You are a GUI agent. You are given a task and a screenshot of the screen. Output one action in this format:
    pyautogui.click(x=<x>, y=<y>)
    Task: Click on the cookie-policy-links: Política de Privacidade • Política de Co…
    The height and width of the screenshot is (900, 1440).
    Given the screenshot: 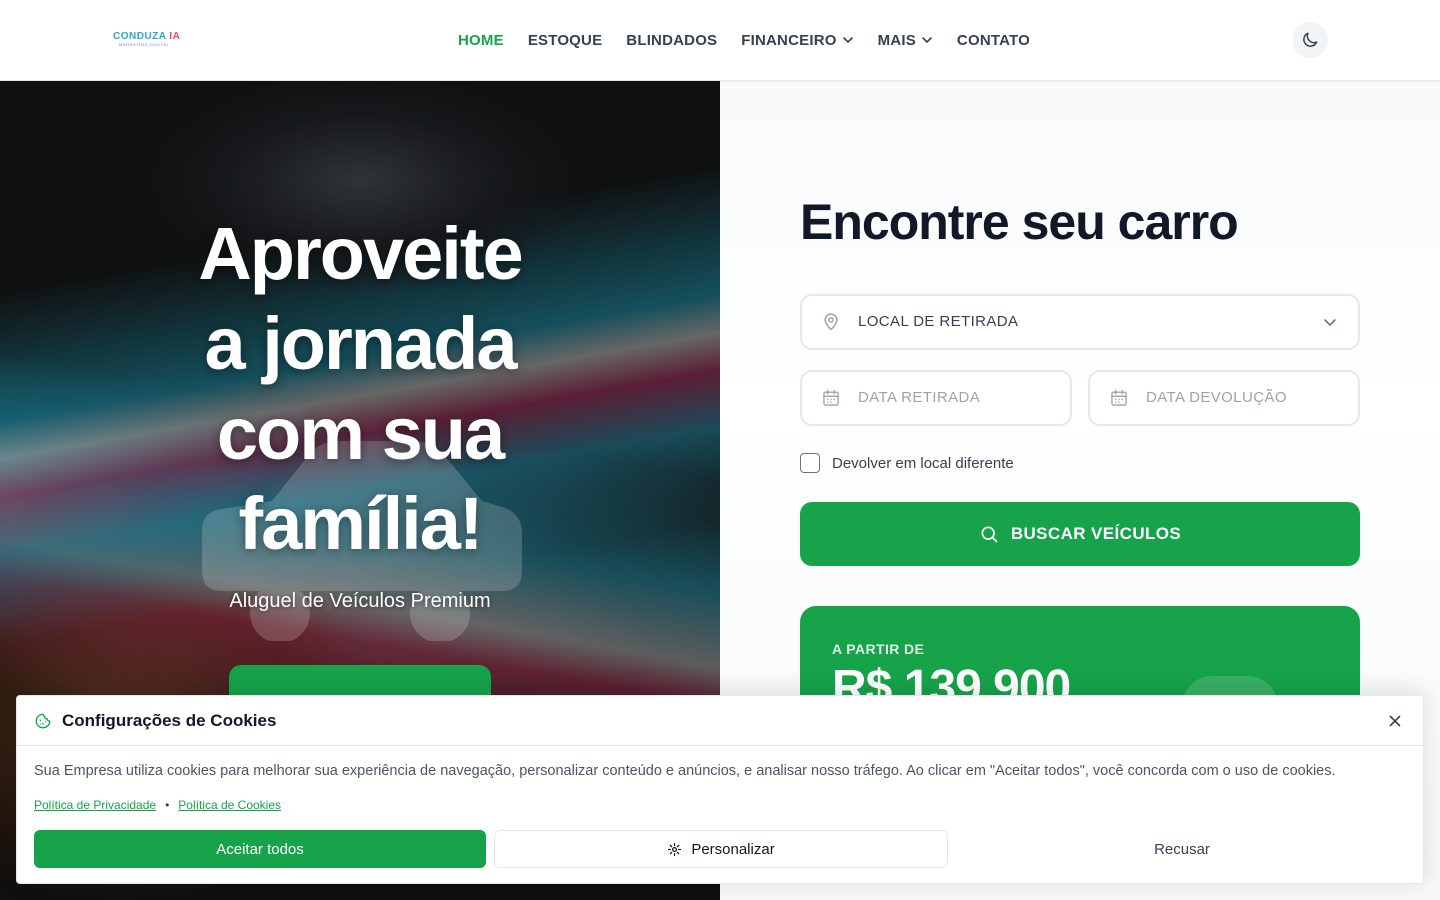 What is the action you would take?
    pyautogui.click(x=157, y=805)
    